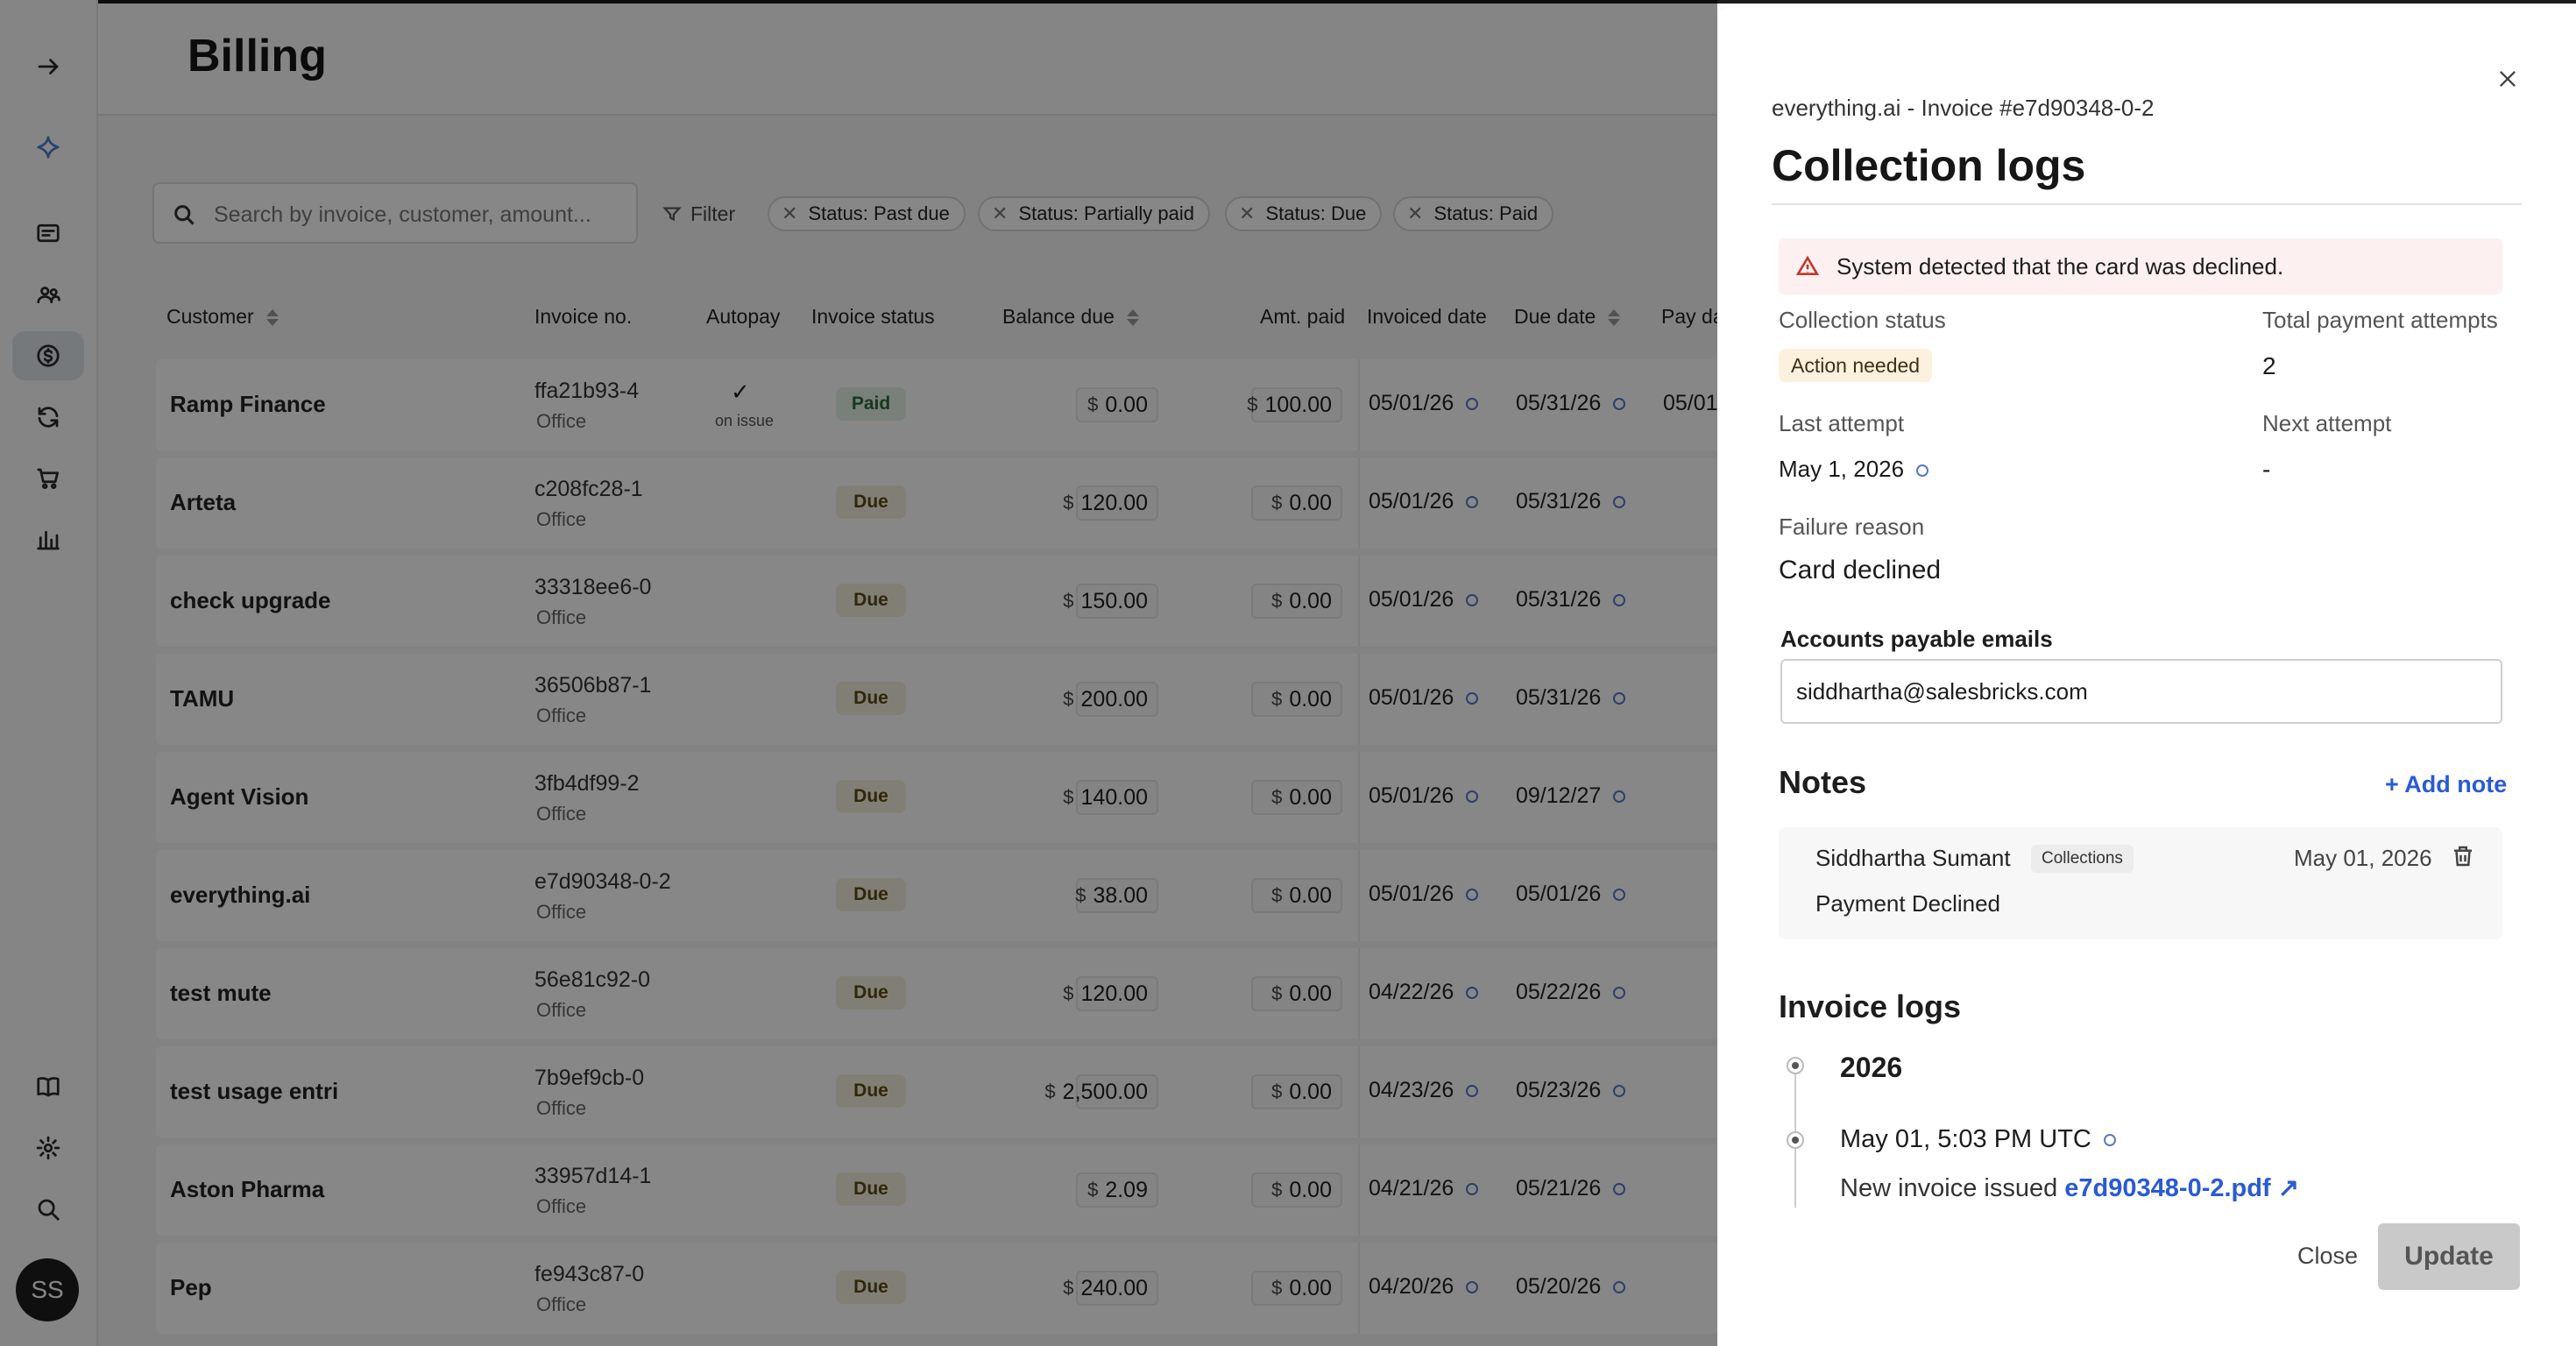  I want to click on note-author: Siddhartha Sumant, so click(1913, 858).